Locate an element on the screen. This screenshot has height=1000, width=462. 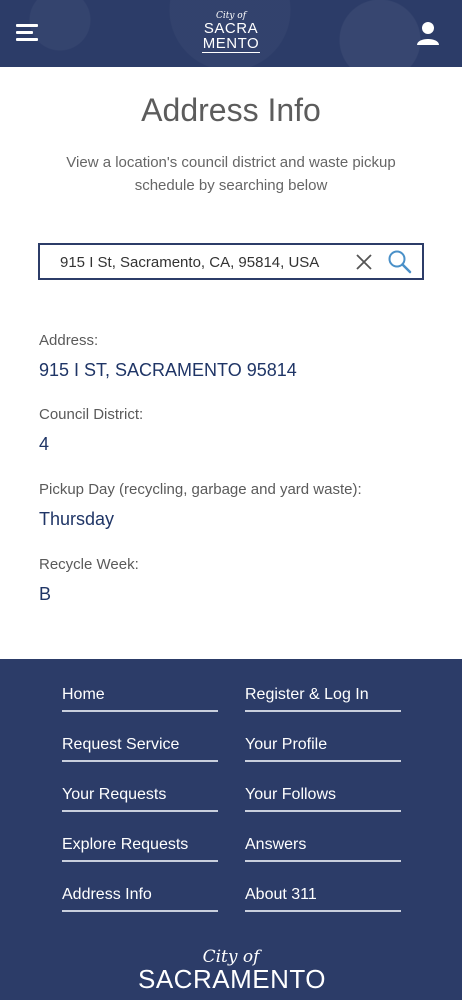
footer-logo-sacramento: SACRAMENTO is located at coordinates (232, 979).